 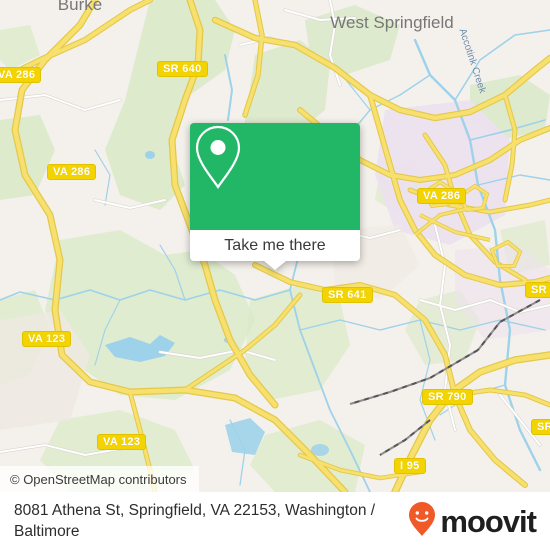 What do you see at coordinates (122, 442) in the screenshot?
I see `road-shield-va-123-lower: VA 123` at bounding box center [122, 442].